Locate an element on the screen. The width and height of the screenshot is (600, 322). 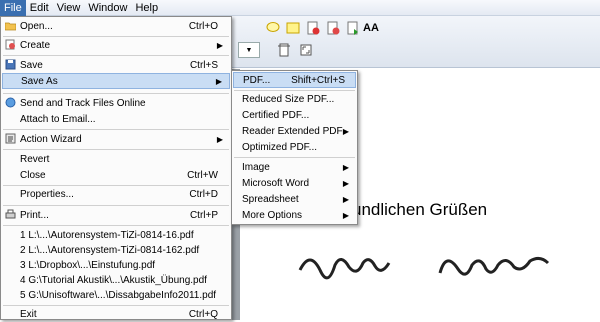
label: Spreadsheet is located at coordinates (270, 199).